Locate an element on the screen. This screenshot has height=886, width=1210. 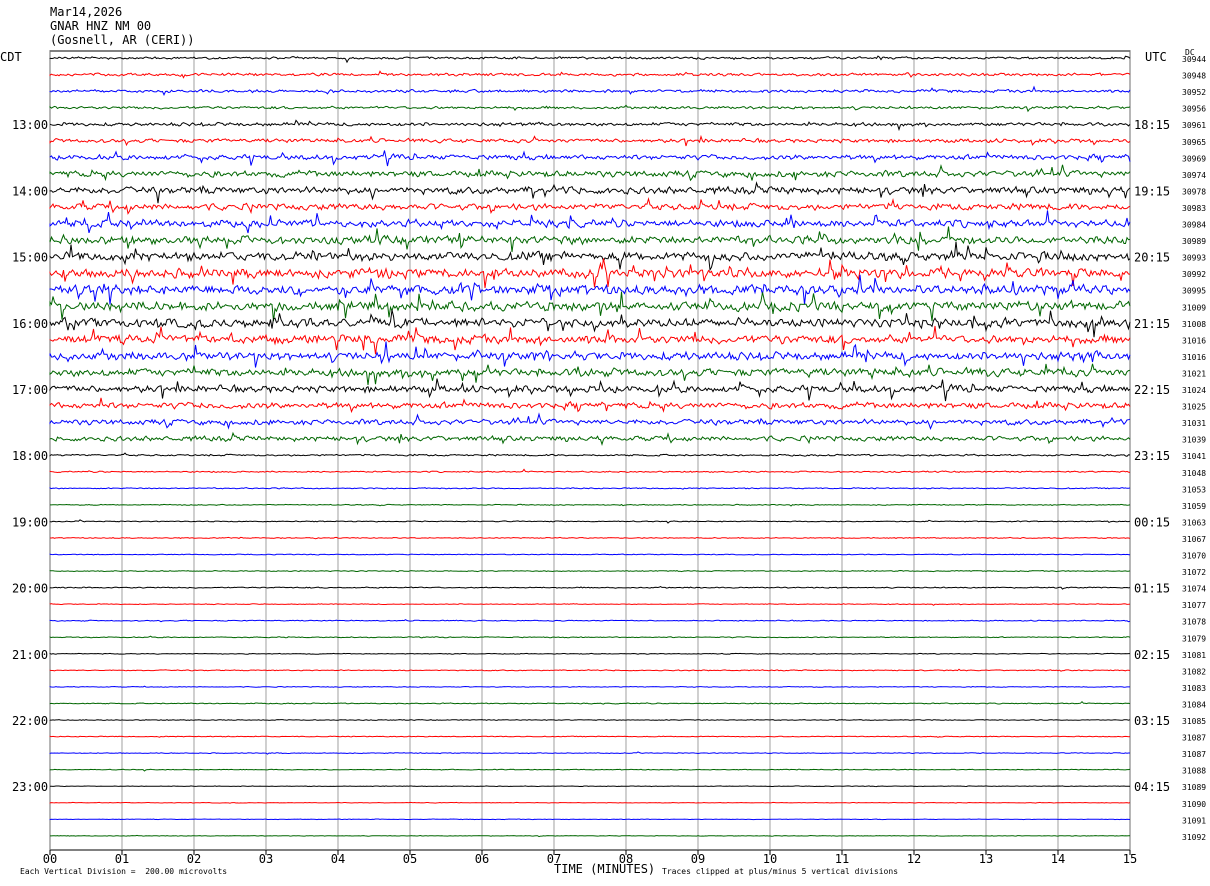
x-tick-label: 00 is located at coordinates (50, 859).